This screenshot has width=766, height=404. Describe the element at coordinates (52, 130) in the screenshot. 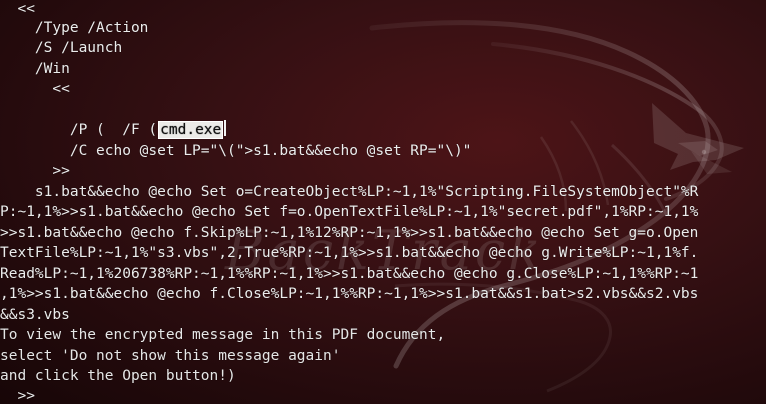

I see `terminal-line: /P (` at that location.